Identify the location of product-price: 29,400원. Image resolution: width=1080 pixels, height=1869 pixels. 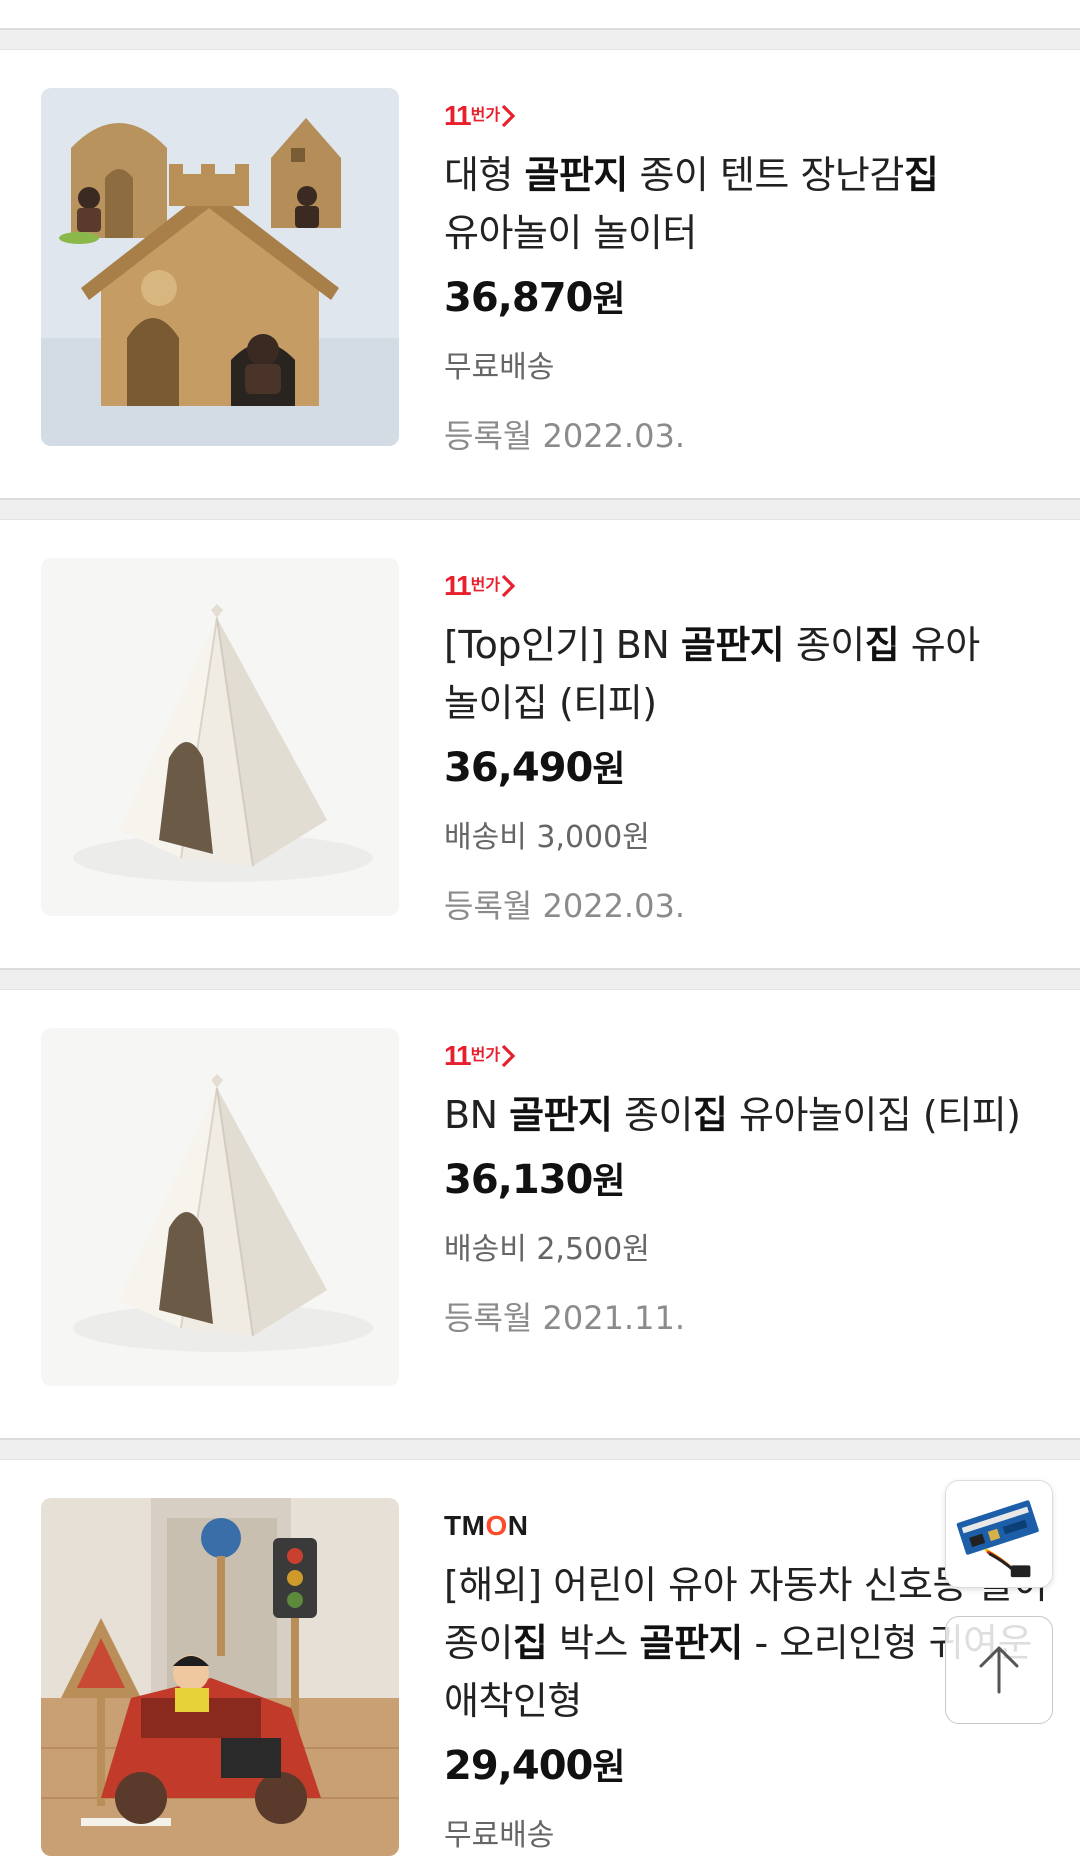
(534, 1766).